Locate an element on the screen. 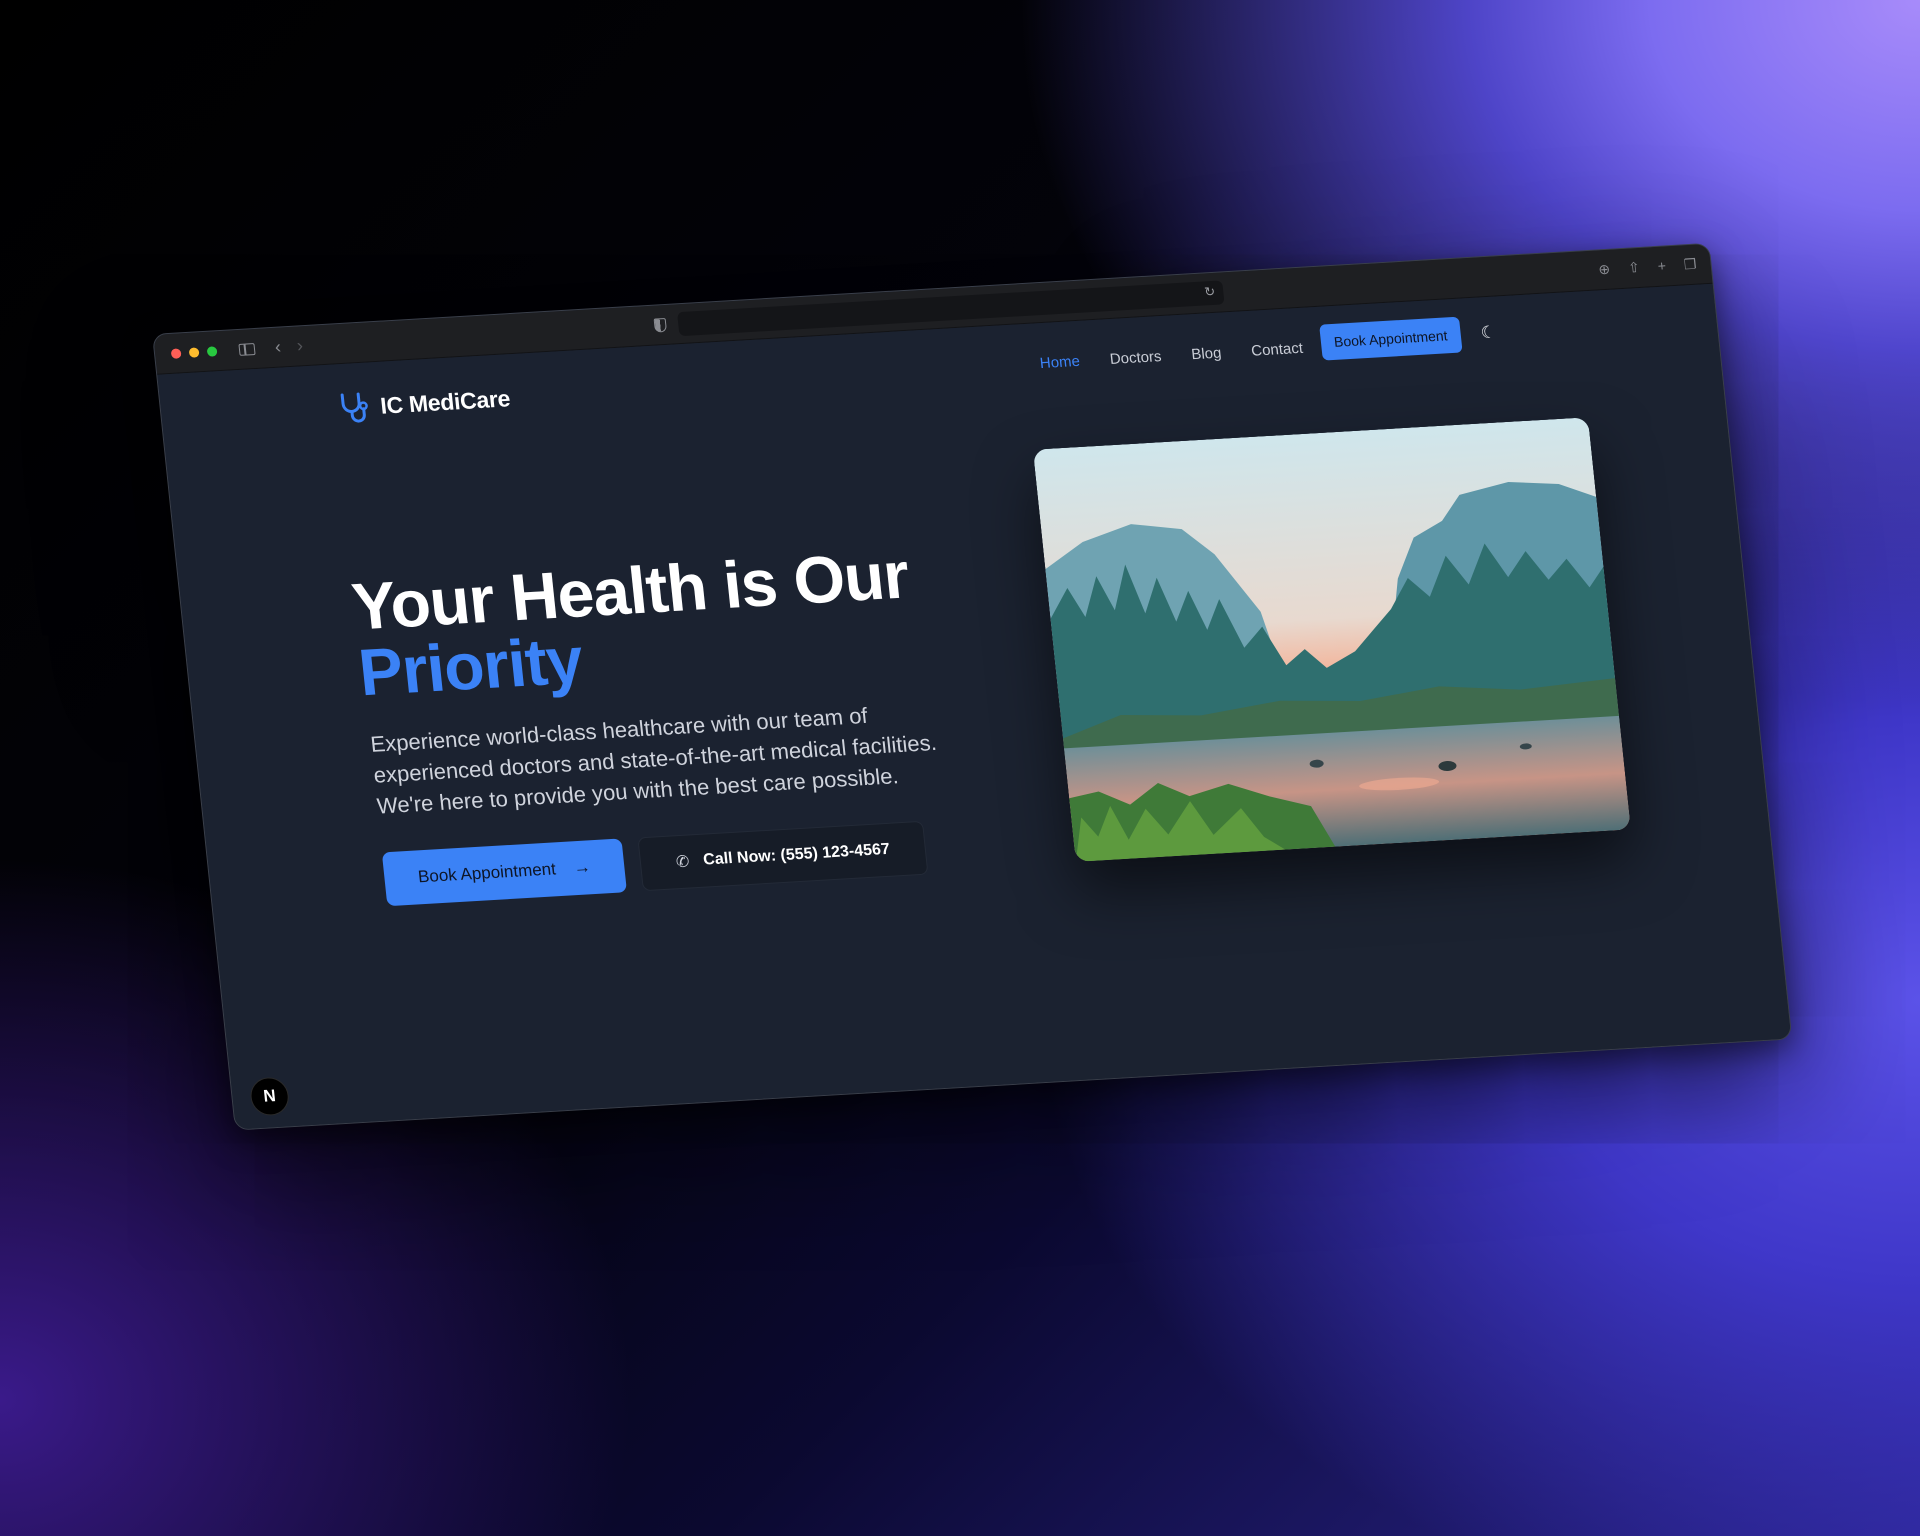 The height and width of the screenshot is (1536, 1920). window-controls is located at coordinates (194, 352).